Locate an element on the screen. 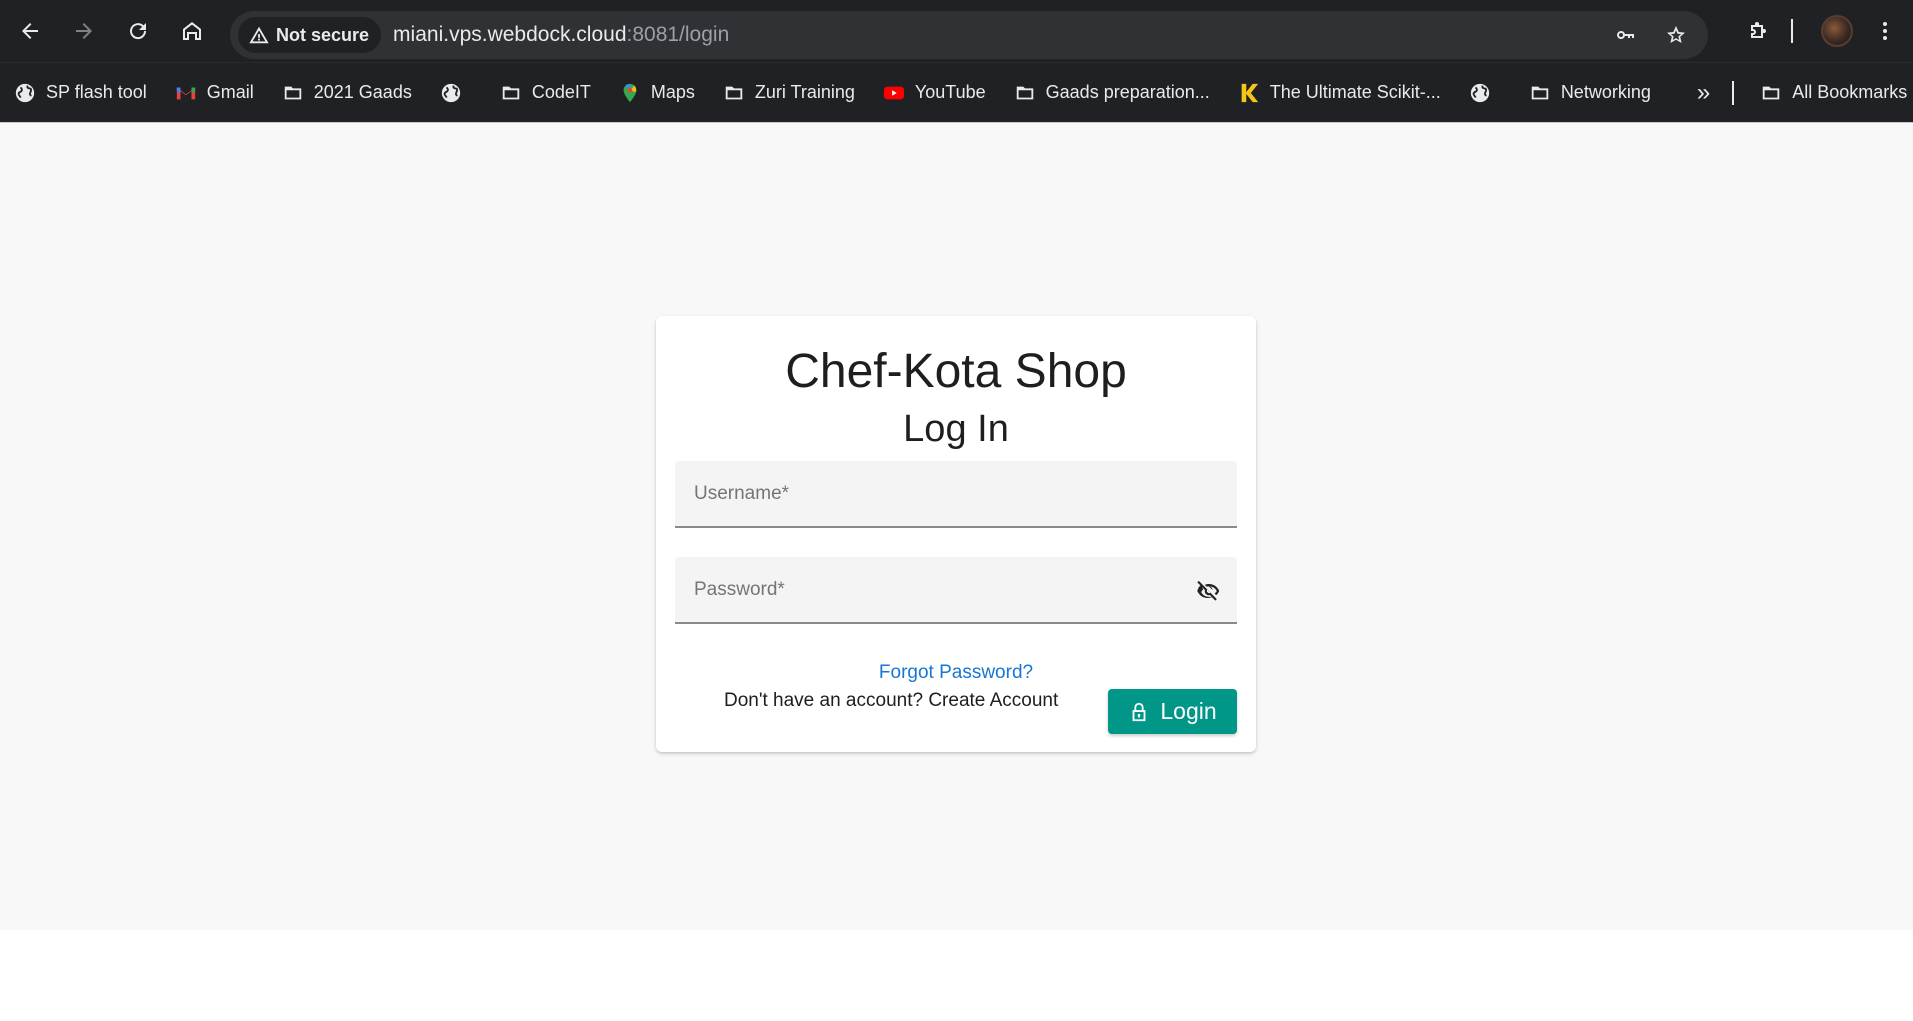 The image size is (1913, 1021). login-heading: Log In is located at coordinates (956, 429).